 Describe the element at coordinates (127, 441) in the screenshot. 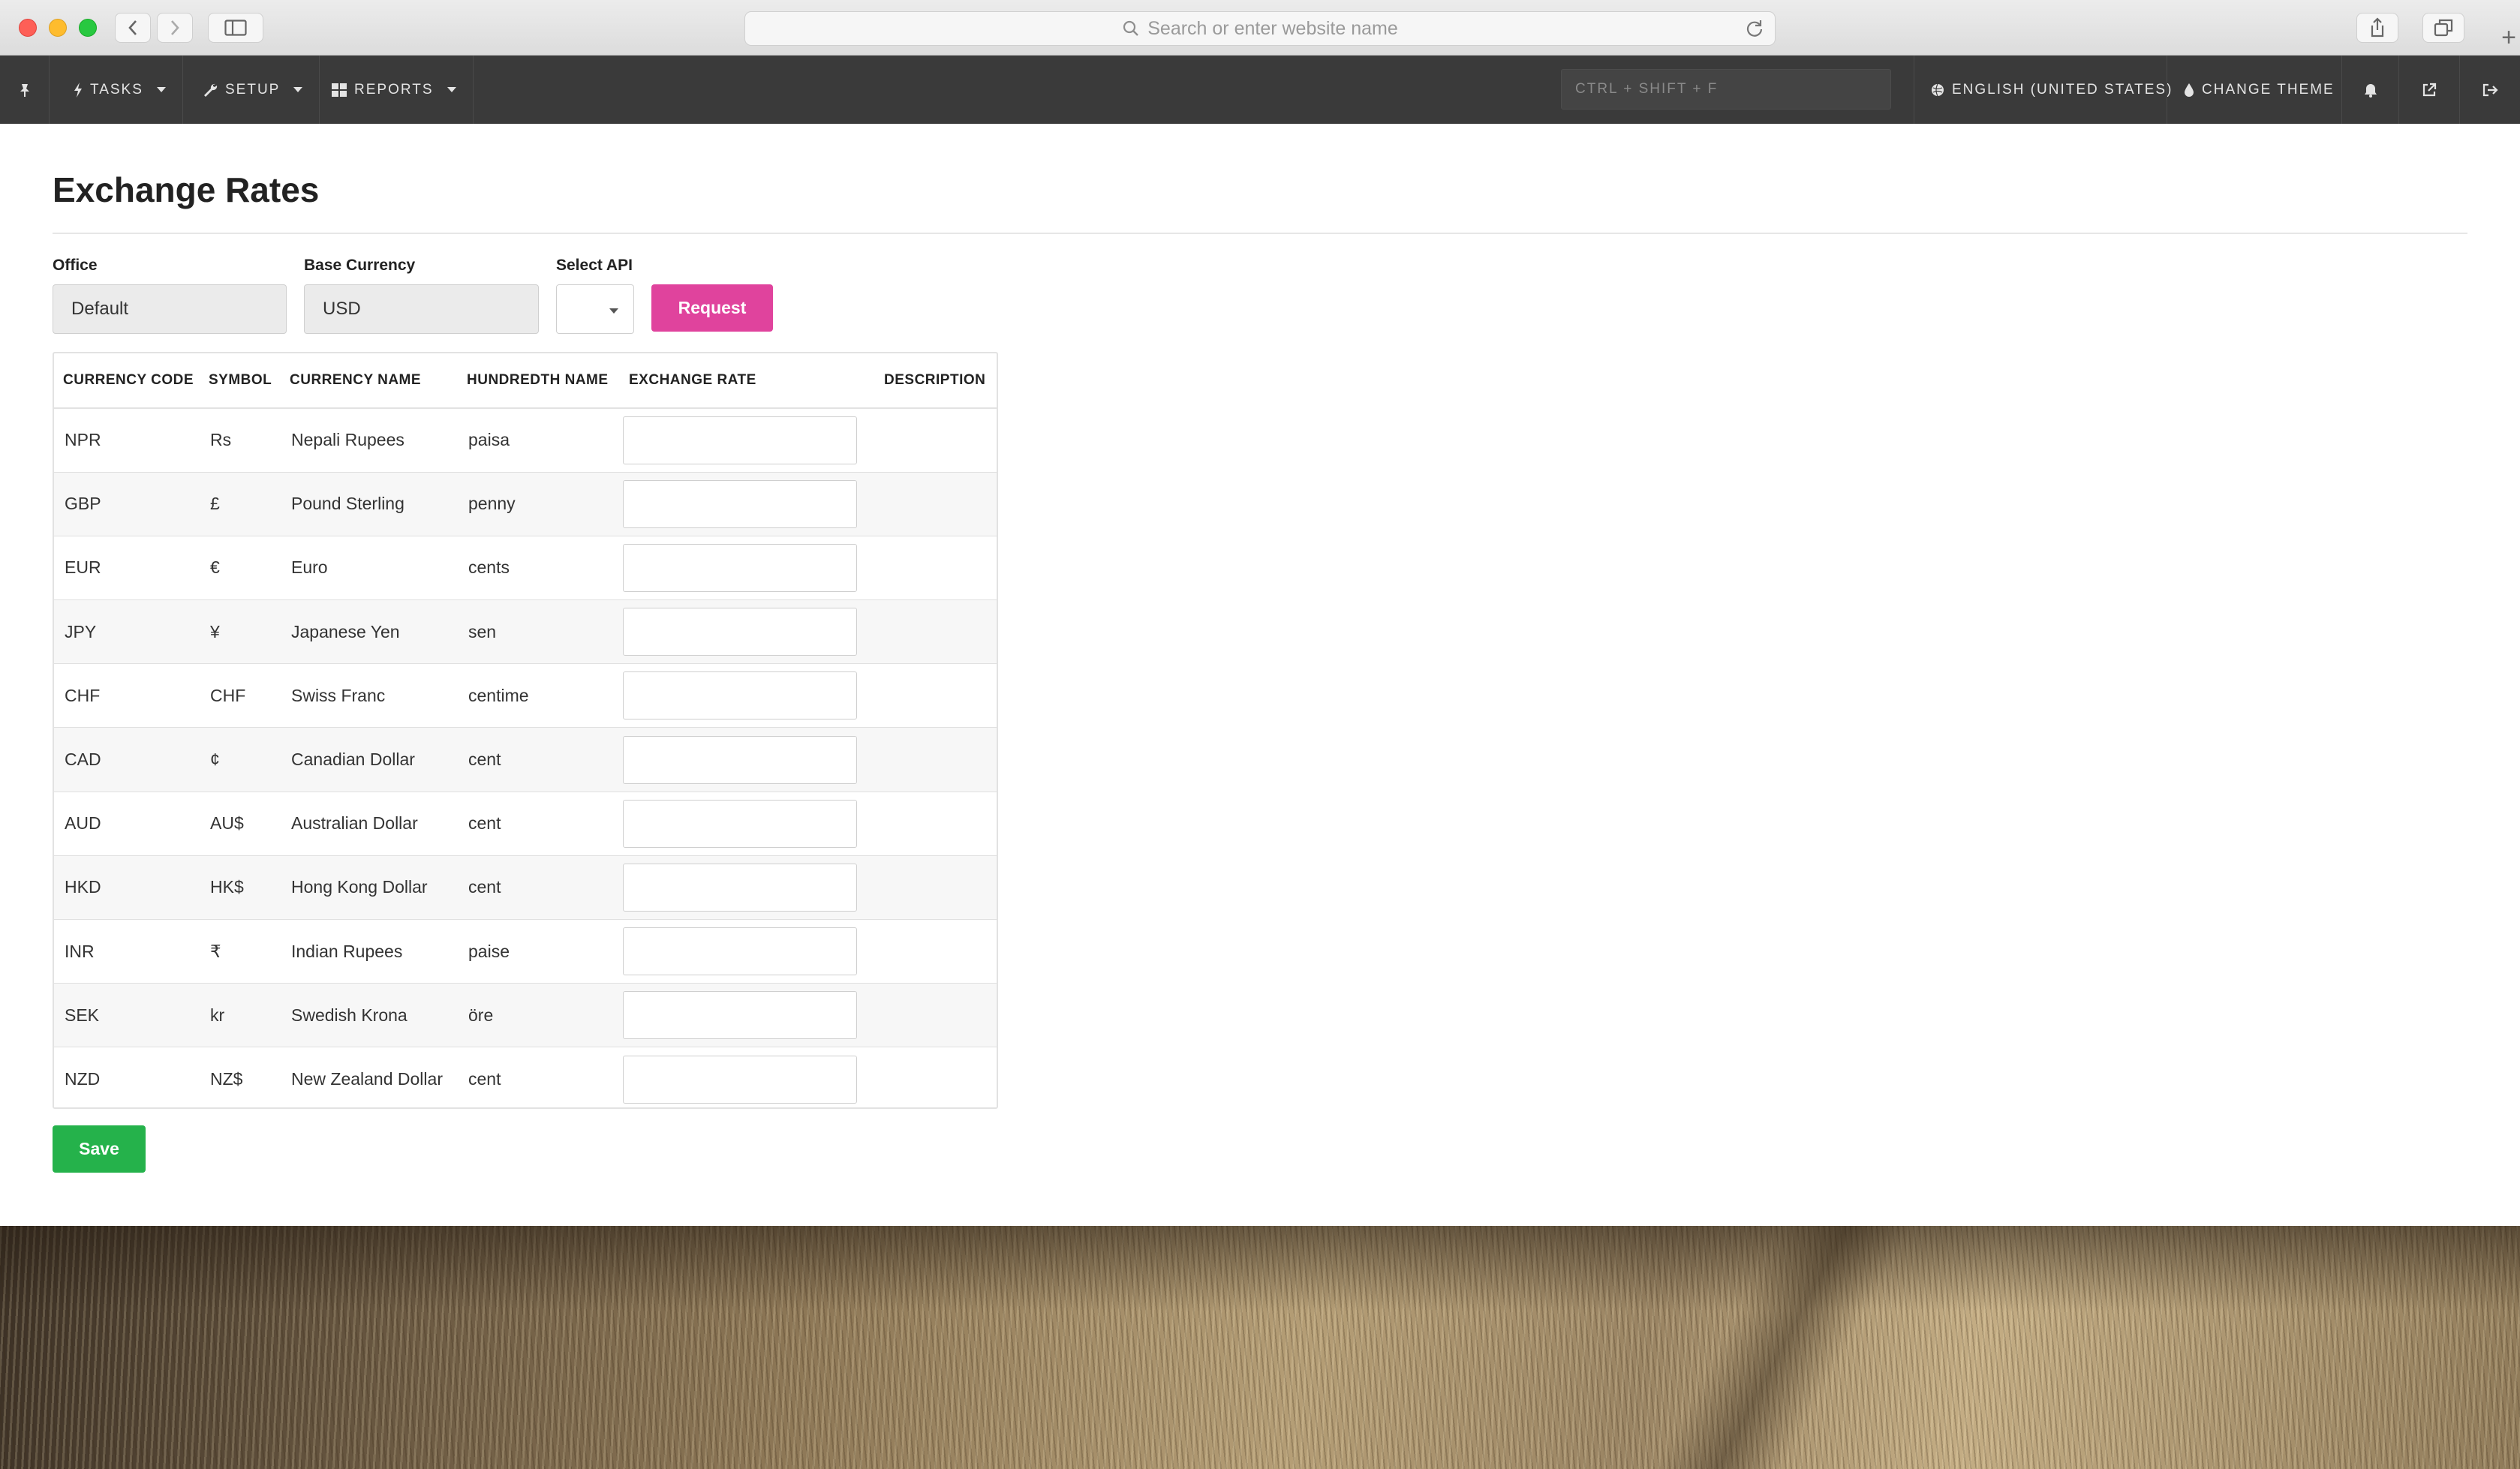

I see `currency-code-cell: NPR` at that location.